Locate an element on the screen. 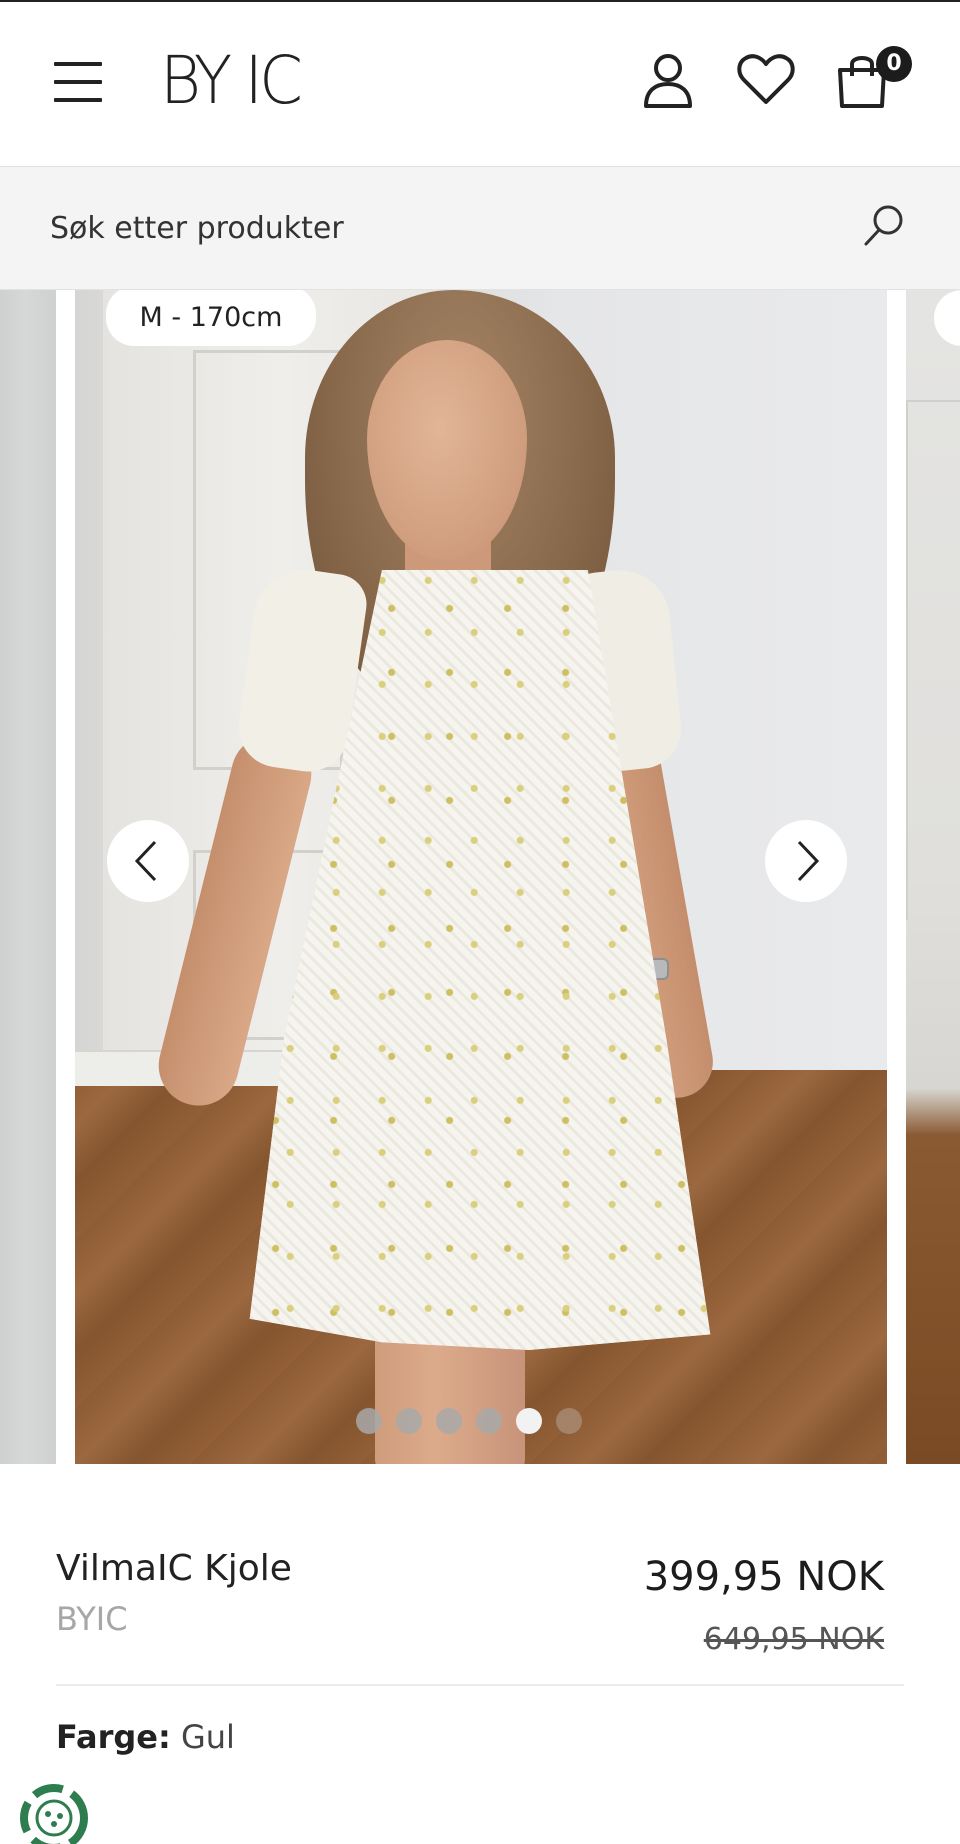  gallery-prev-button is located at coordinates (148, 861).